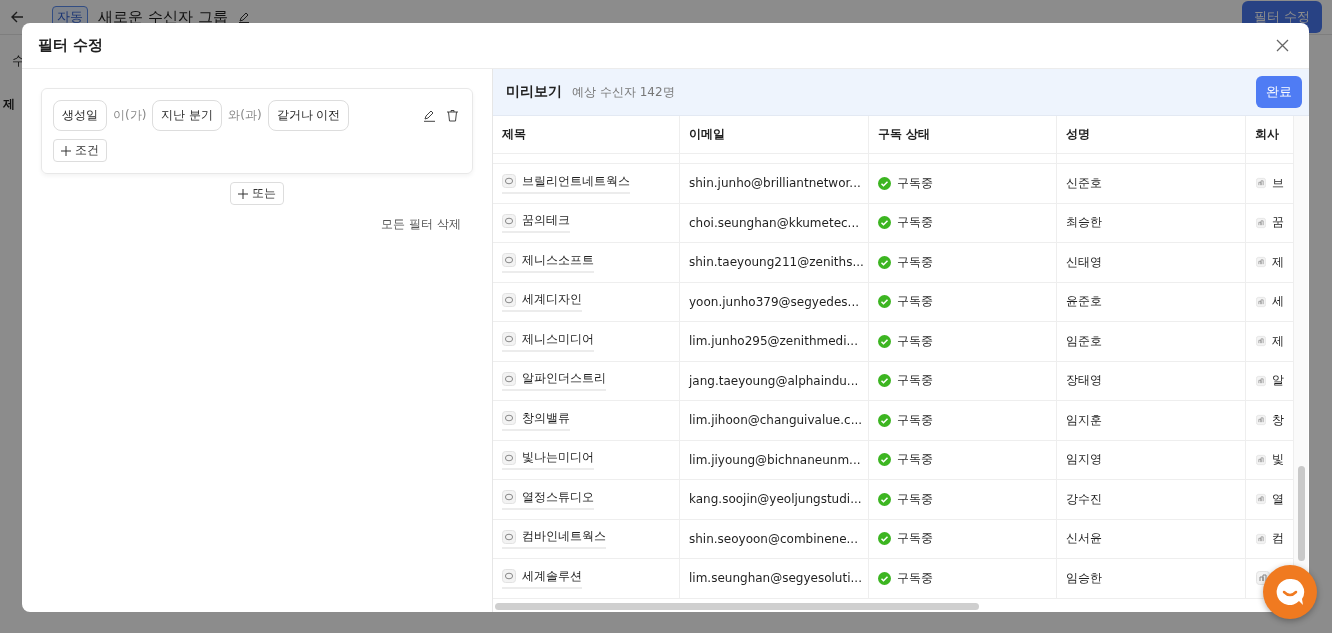 The height and width of the screenshot is (633, 1332). What do you see at coordinates (1151, 499) in the screenshot?
I see `table-cell: 강수진` at bounding box center [1151, 499].